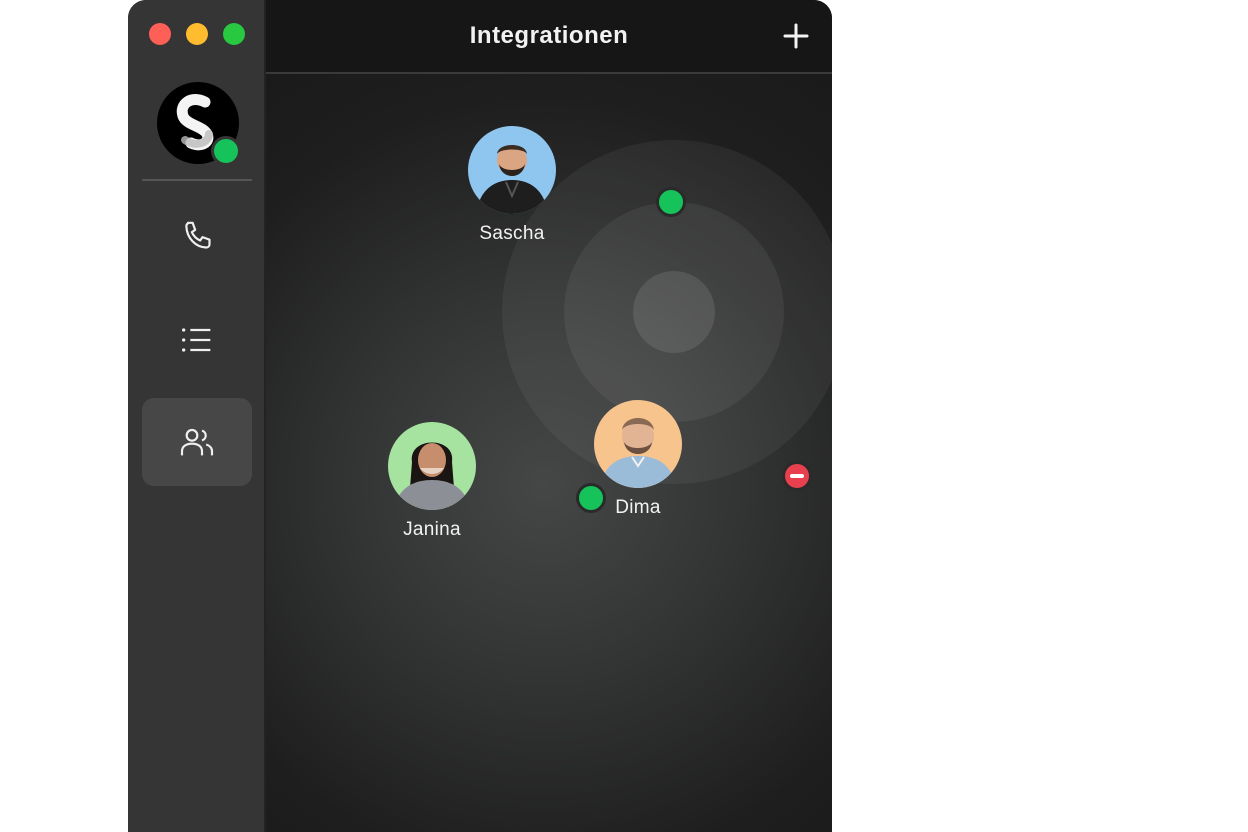 This screenshot has height=832, width=1248. I want to click on sidebar-item-list, so click(197, 340).